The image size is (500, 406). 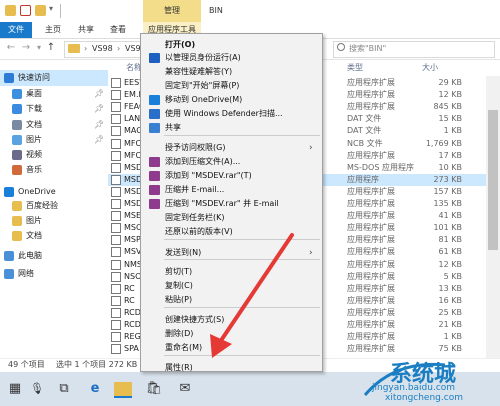 What do you see at coordinates (54, 78) in the screenshot?
I see `nav-item: 快速访问` at bounding box center [54, 78].